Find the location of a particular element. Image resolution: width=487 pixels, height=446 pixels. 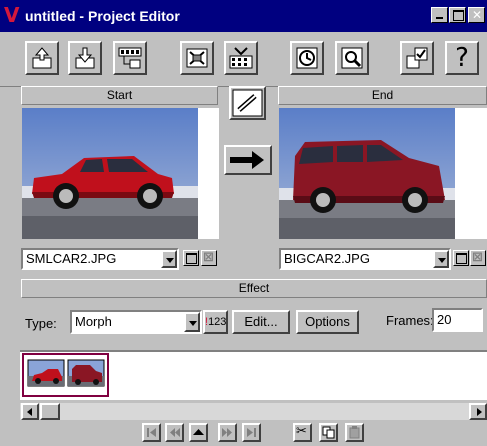

chevron-left-icon is located at coordinates (29, 412).